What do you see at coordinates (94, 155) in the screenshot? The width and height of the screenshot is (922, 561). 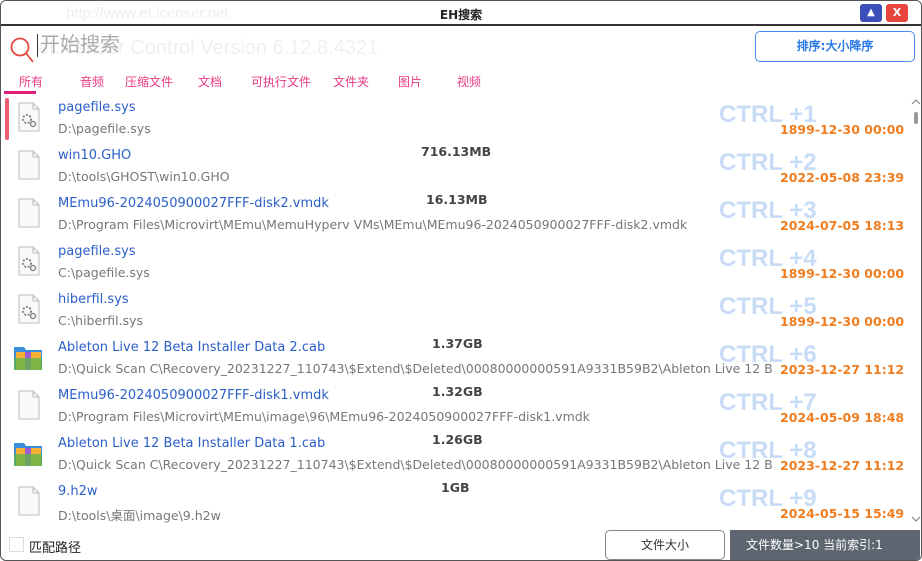 I see `file-name: win10.GHO` at bounding box center [94, 155].